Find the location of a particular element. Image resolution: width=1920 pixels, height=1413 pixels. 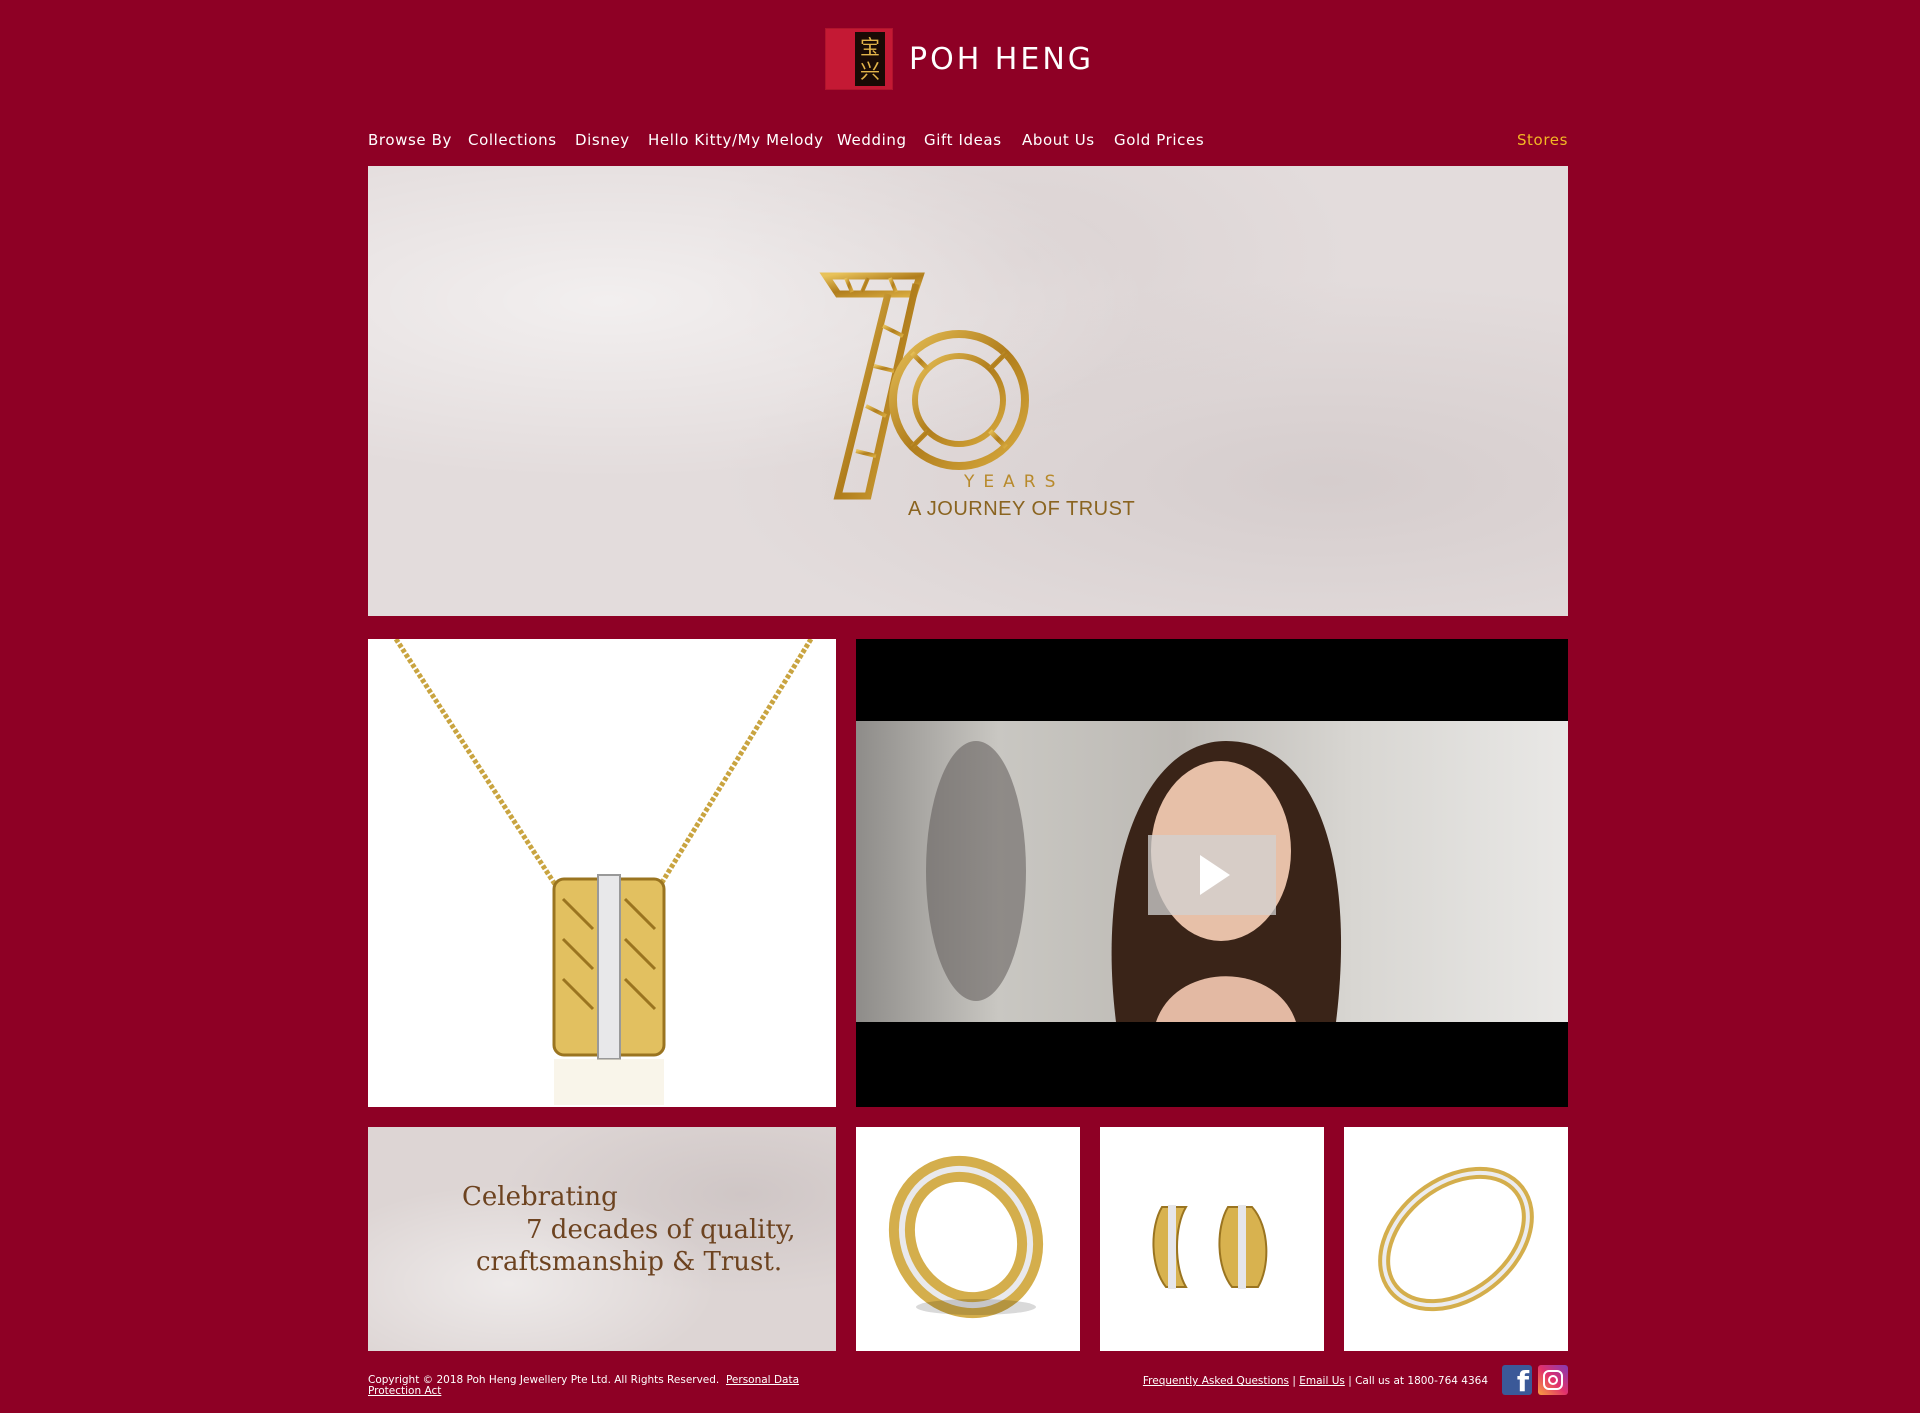

necklace-product-image is located at coordinates (602, 873).